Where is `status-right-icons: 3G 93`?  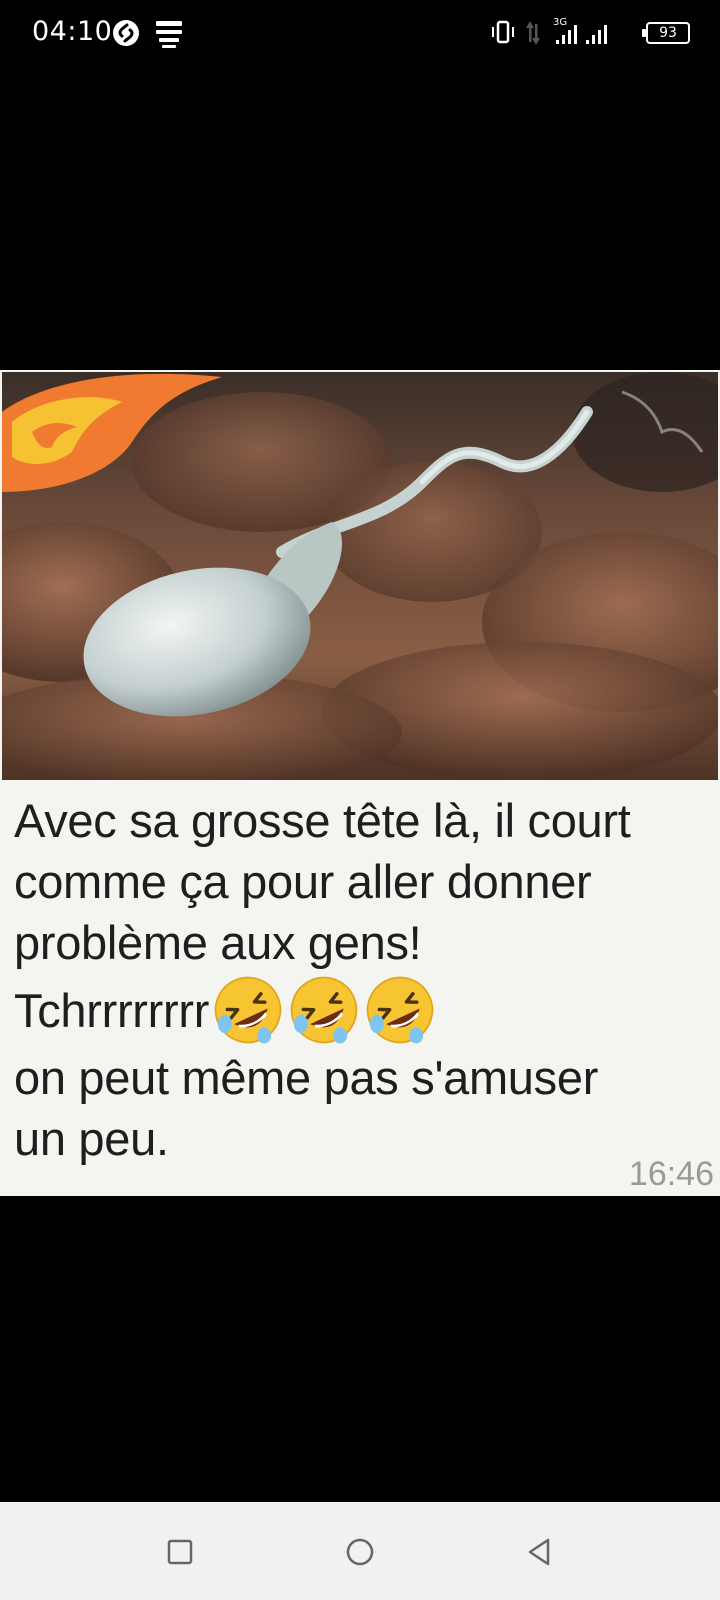 status-right-icons: 3G 93 is located at coordinates (590, 33).